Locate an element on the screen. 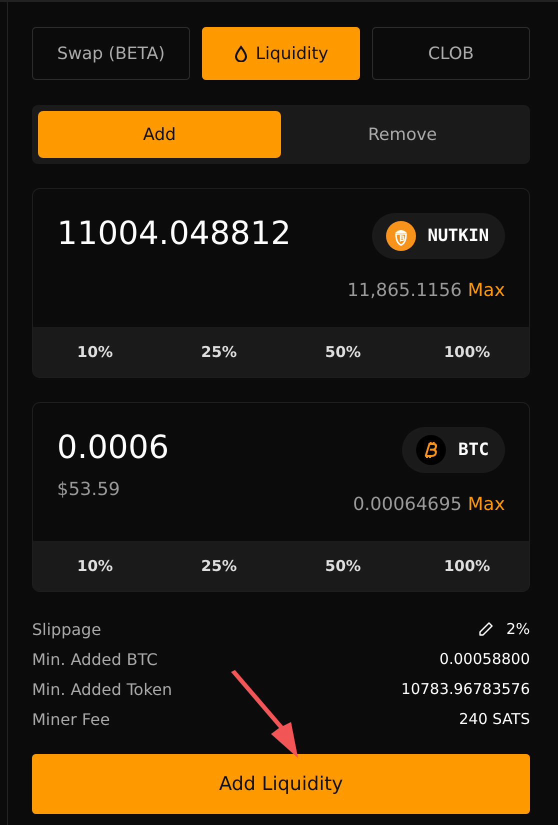 This screenshot has width=558, height=825. add-liquidity-button: Add Liquidity is located at coordinates (281, 784).